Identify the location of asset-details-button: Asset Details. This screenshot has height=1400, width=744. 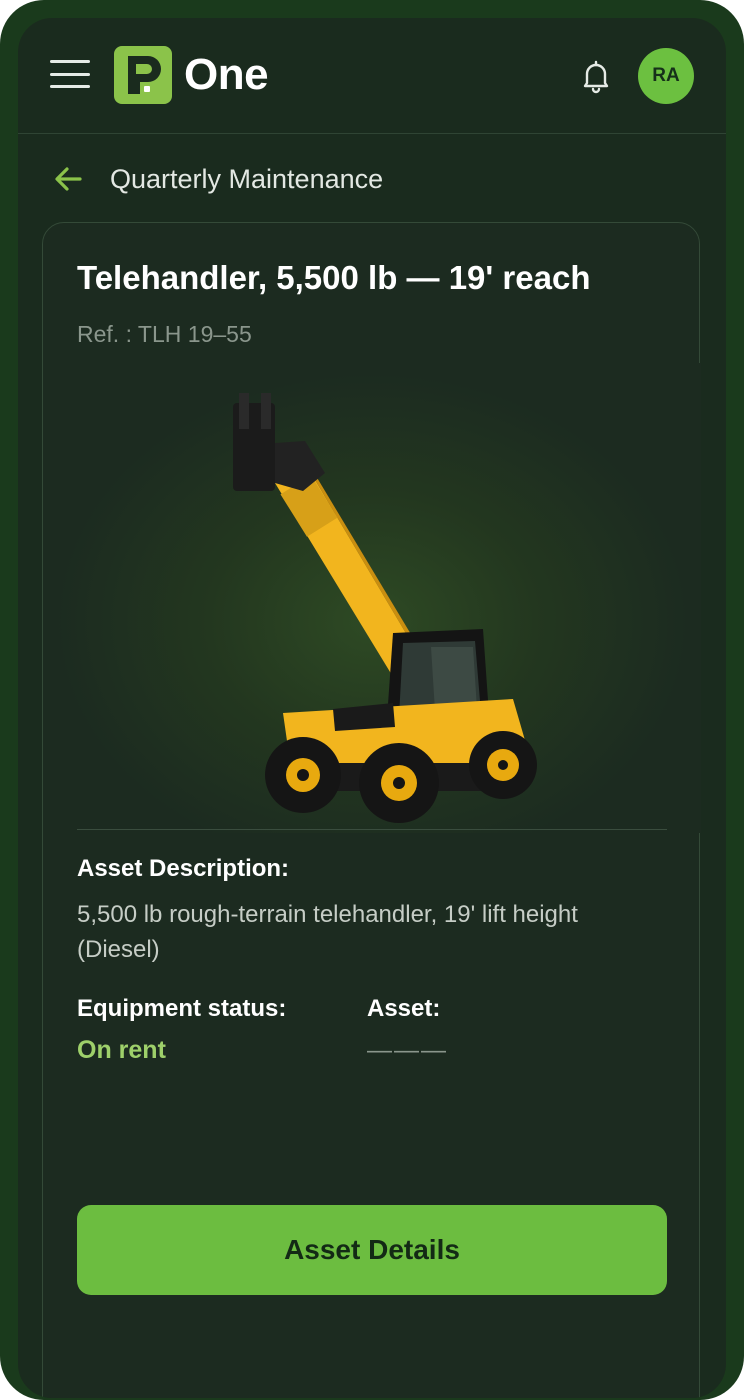
(372, 1250).